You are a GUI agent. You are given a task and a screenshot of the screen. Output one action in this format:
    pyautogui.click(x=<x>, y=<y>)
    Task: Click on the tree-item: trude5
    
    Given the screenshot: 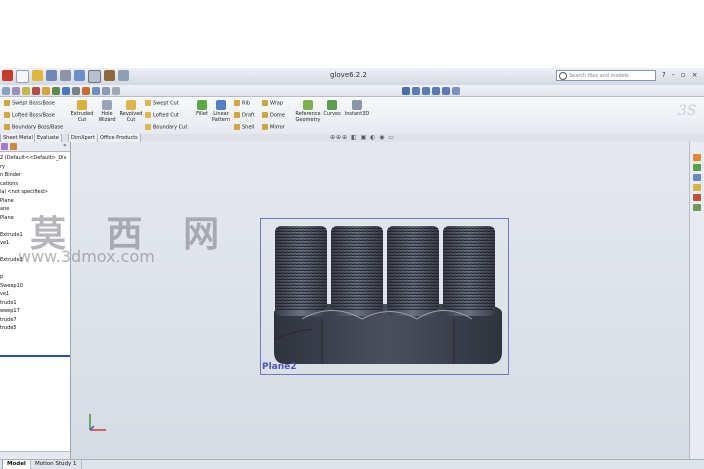 What is the action you would take?
    pyautogui.click(x=33, y=328)
    